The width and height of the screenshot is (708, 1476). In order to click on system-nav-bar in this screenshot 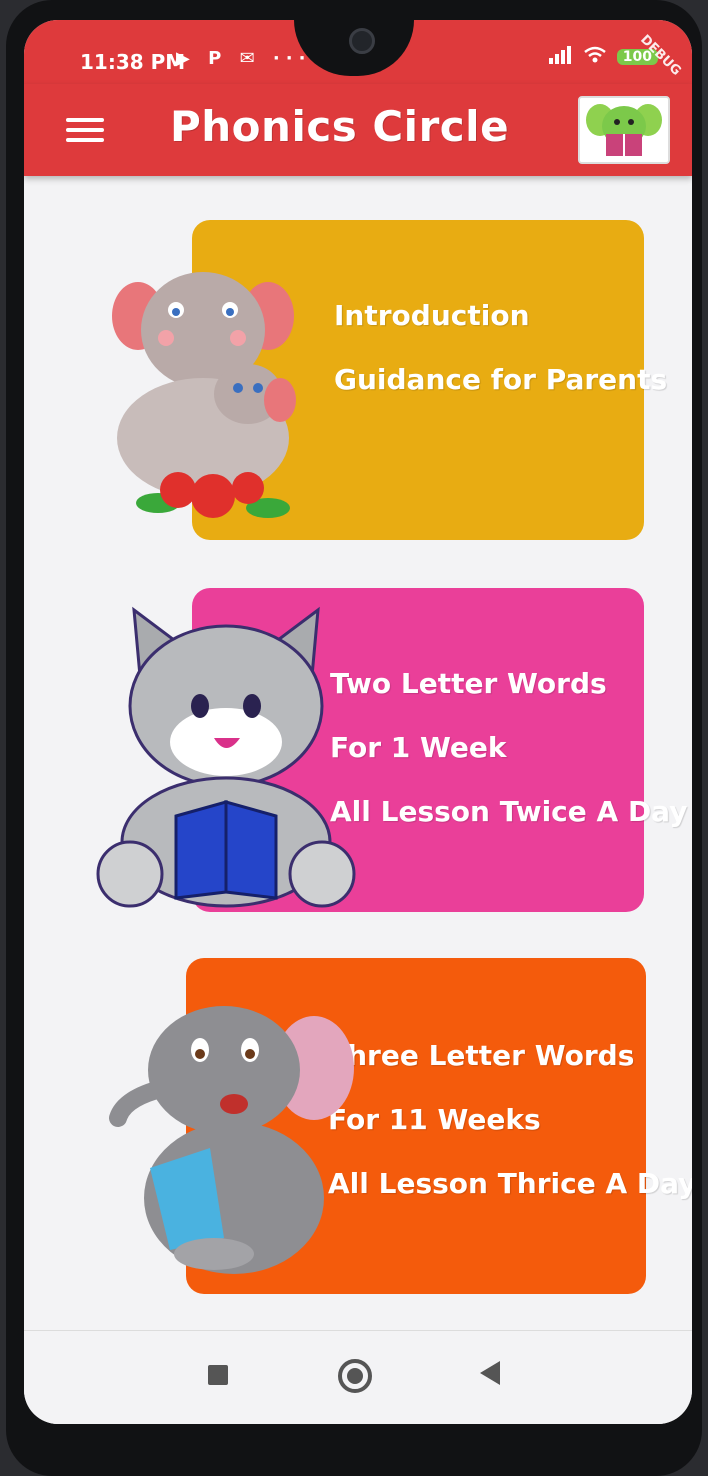, I will do `click(358, 1377)`.